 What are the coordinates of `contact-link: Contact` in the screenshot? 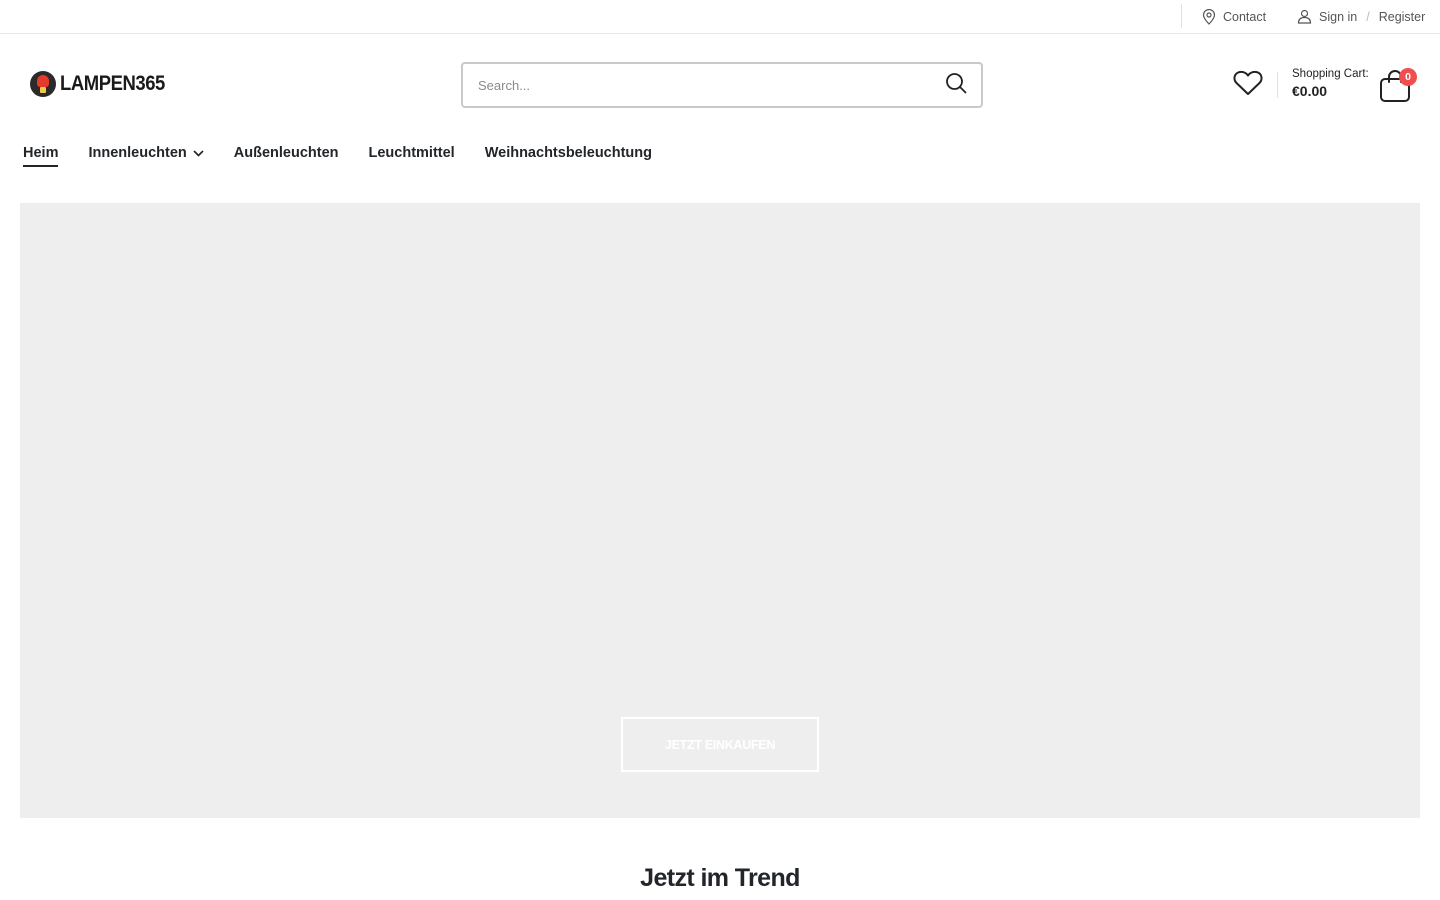 It's located at (1234, 16).